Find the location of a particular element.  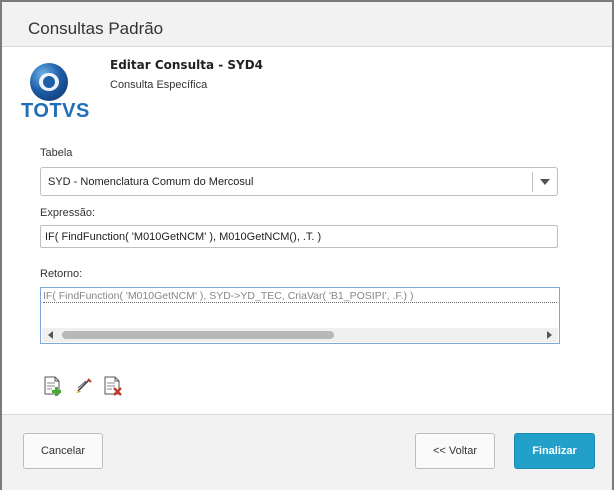

retorno-label: Retorno: is located at coordinates (61, 274).